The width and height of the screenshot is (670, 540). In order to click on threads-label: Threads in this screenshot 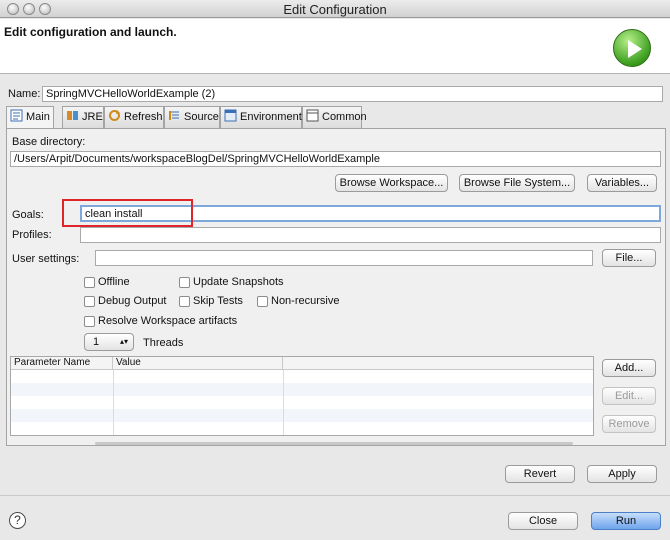, I will do `click(163, 343)`.